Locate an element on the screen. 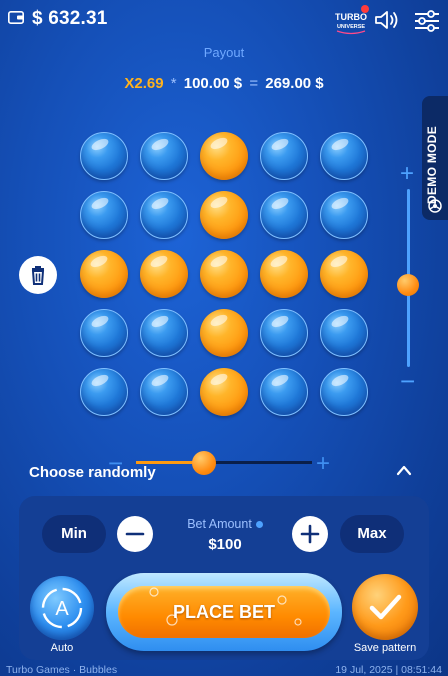 The width and height of the screenshot is (448, 676). notification-dot is located at coordinates (365, 9).